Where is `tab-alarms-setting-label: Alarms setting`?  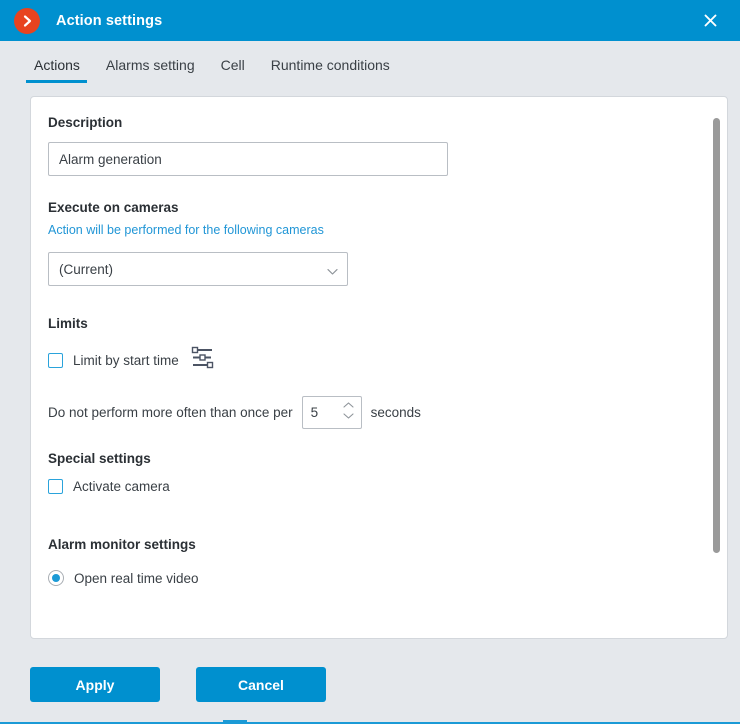 tab-alarms-setting-label: Alarms setting is located at coordinates (150, 65).